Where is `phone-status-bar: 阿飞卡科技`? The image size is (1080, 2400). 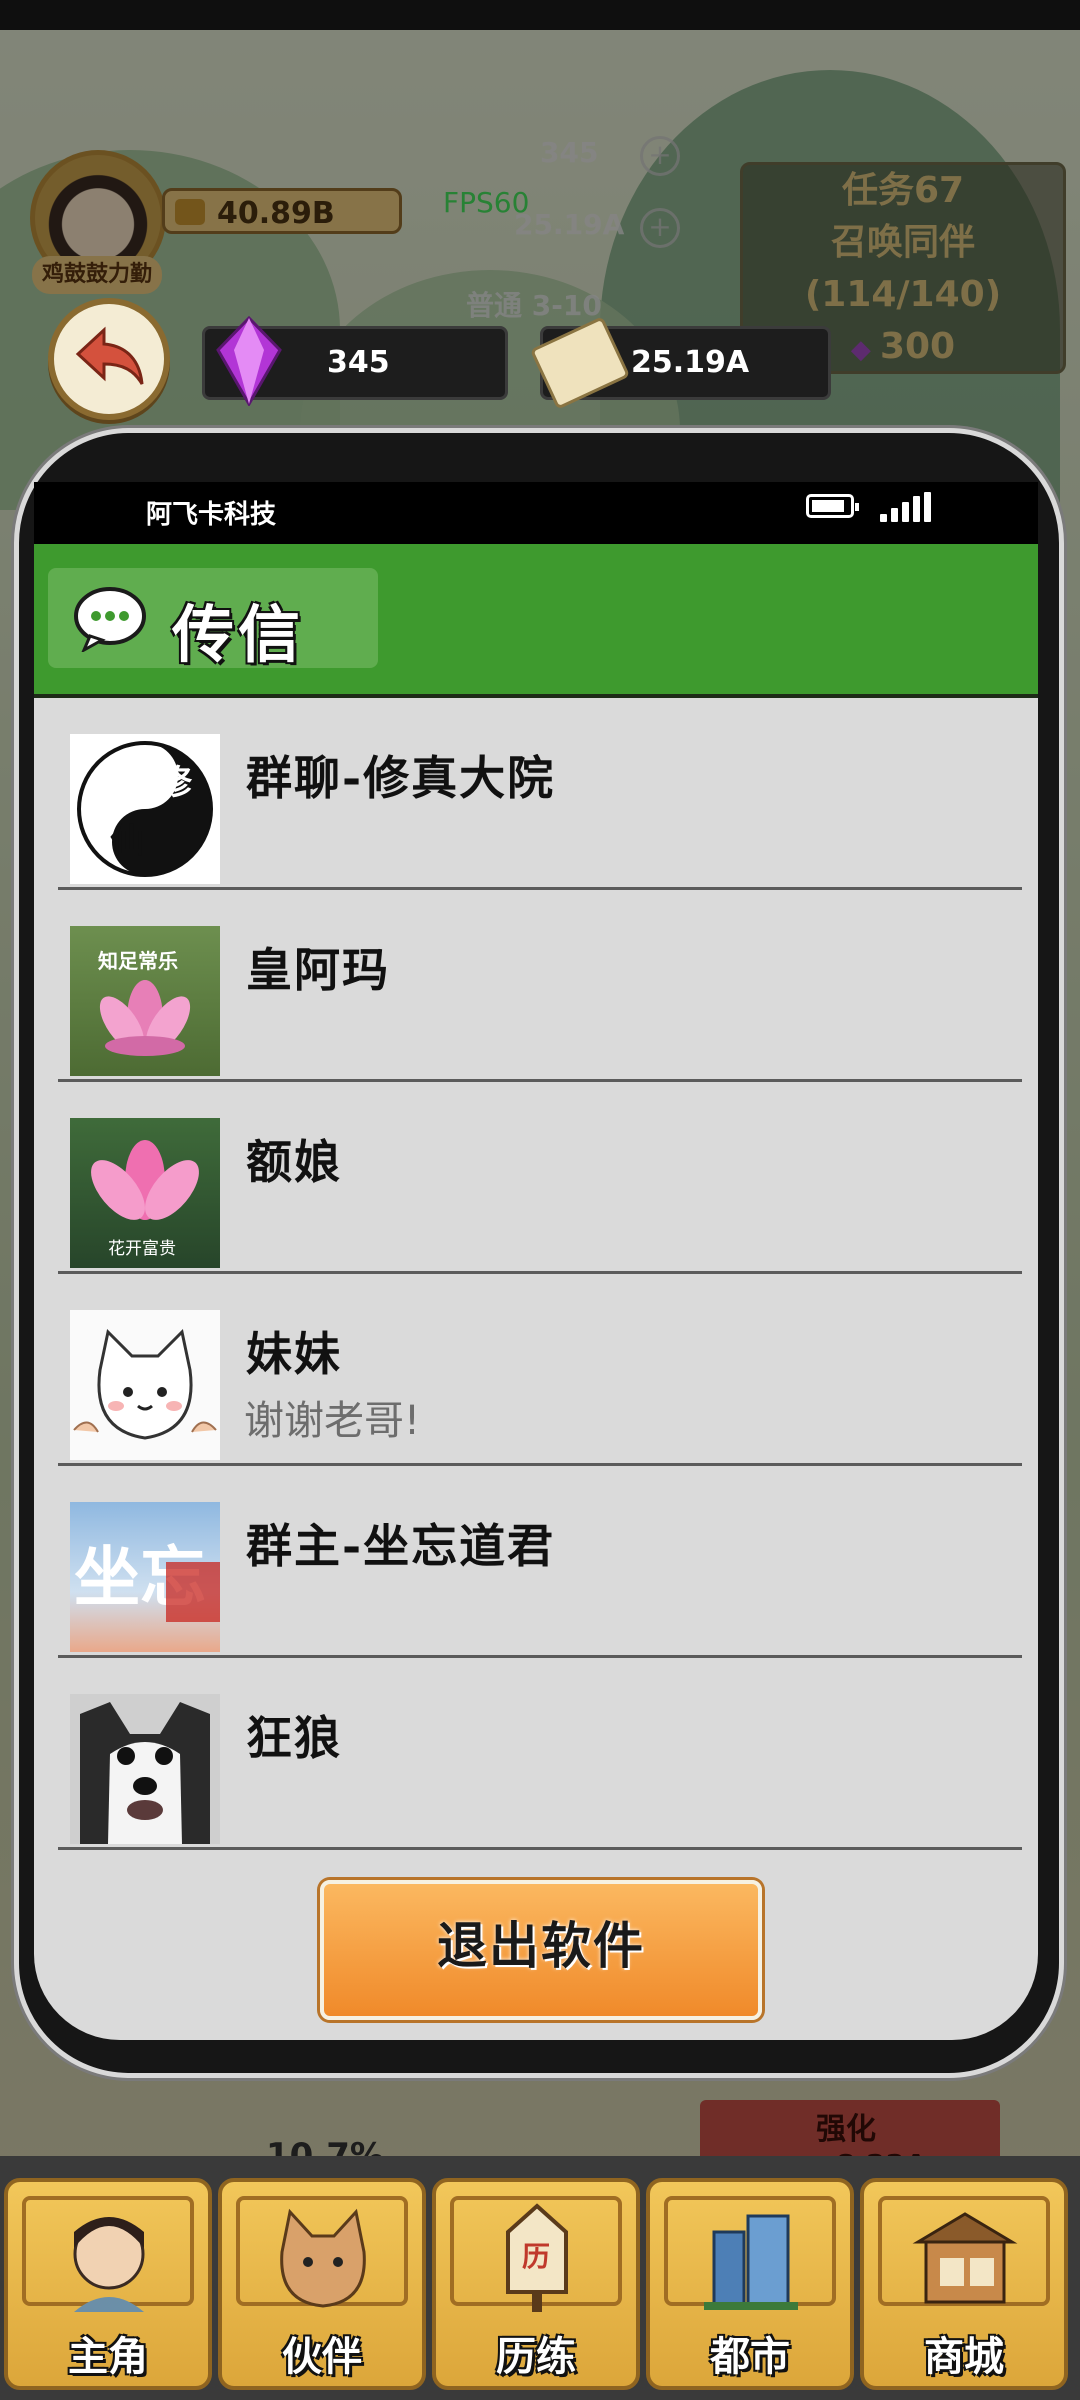 phone-status-bar: 阿飞卡科技 is located at coordinates (536, 513).